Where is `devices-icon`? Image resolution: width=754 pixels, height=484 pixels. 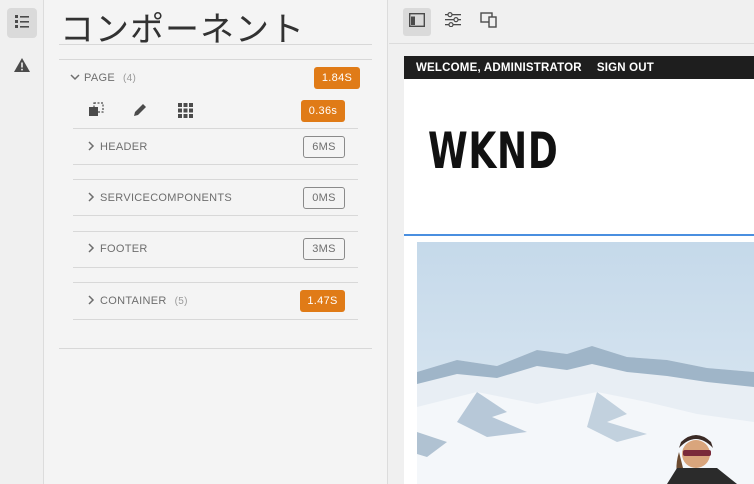 devices-icon is located at coordinates (489, 22).